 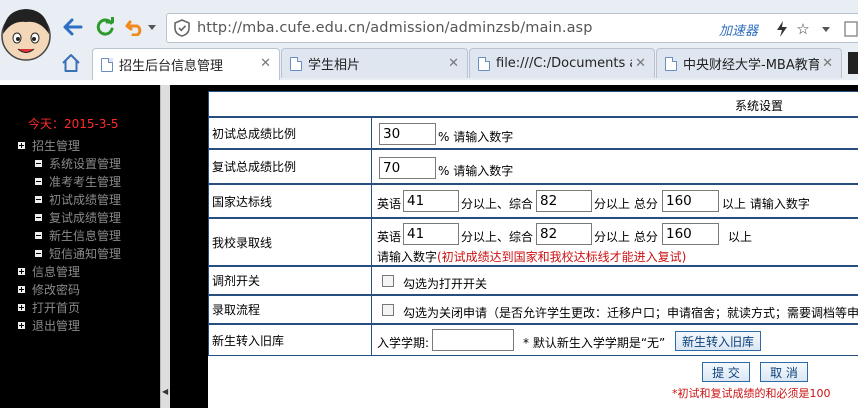 I want to click on tab-label: 中央财经大学-MBA教育中, so click(x=751, y=65).